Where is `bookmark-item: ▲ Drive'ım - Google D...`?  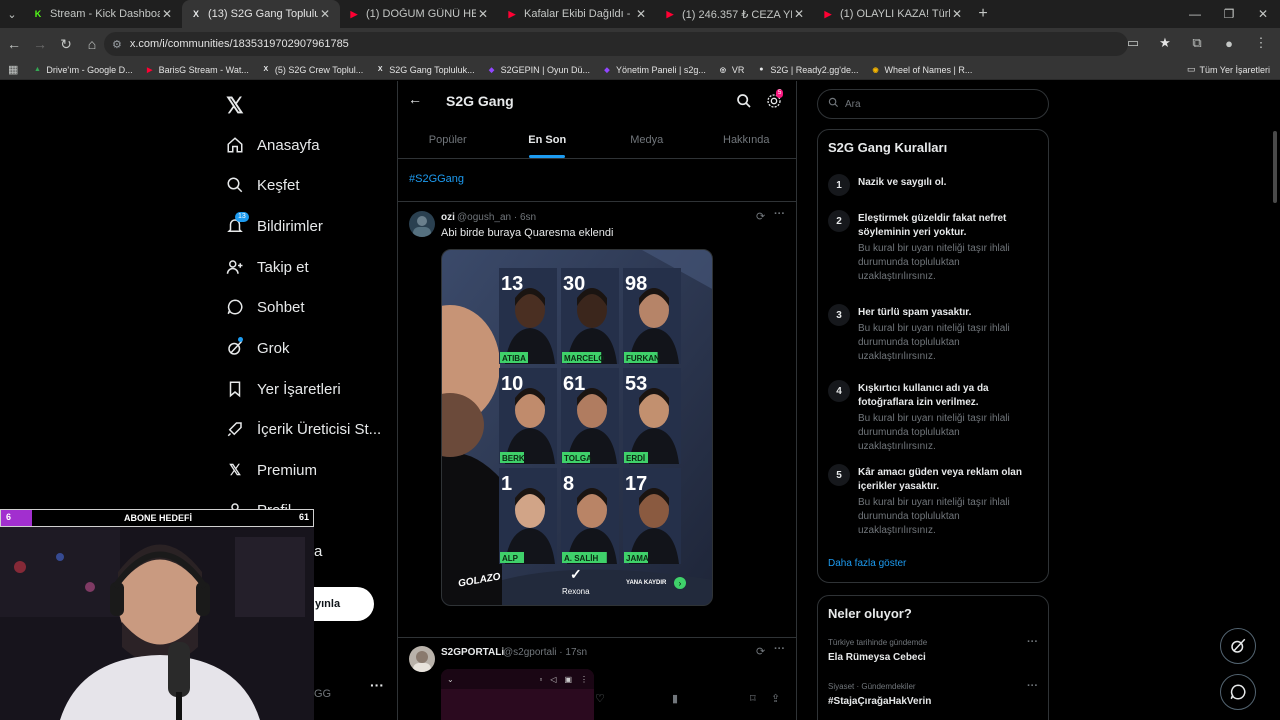 bookmark-item: ▲ Drive'ım - Google D... is located at coordinates (82, 70).